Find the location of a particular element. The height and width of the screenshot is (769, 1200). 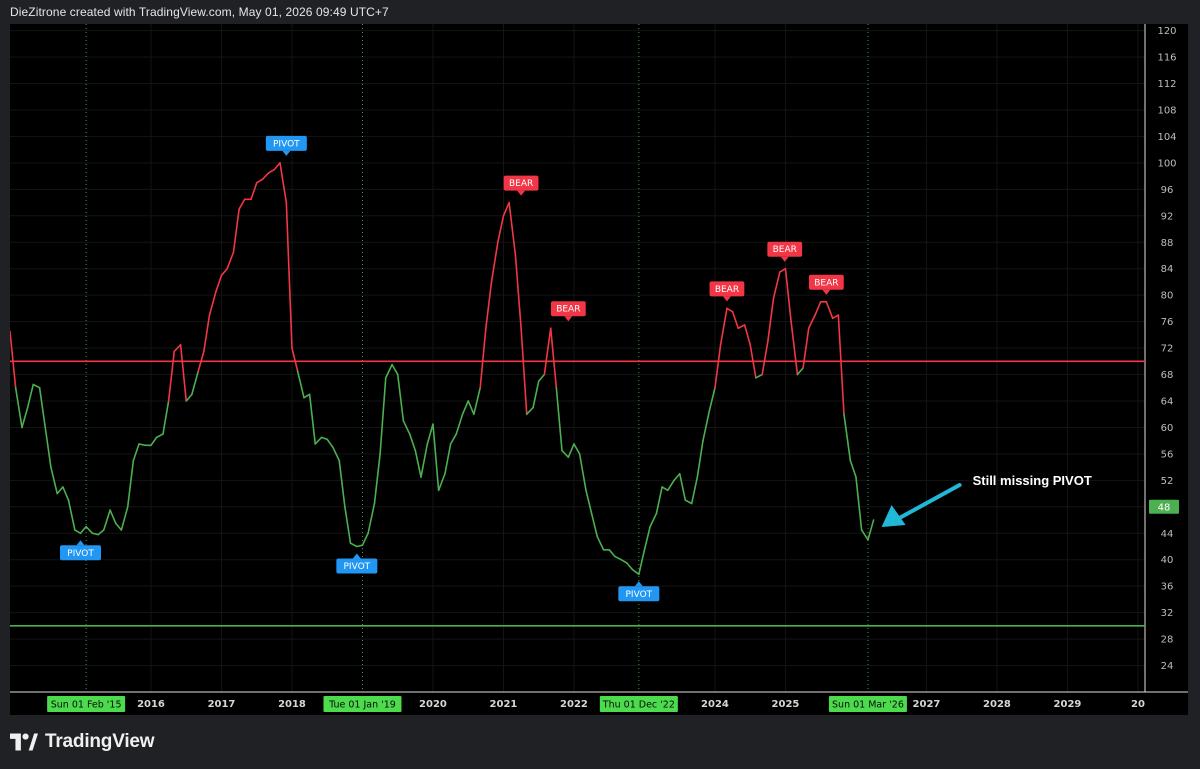

x-tick-label: 2029 is located at coordinates (1068, 704).